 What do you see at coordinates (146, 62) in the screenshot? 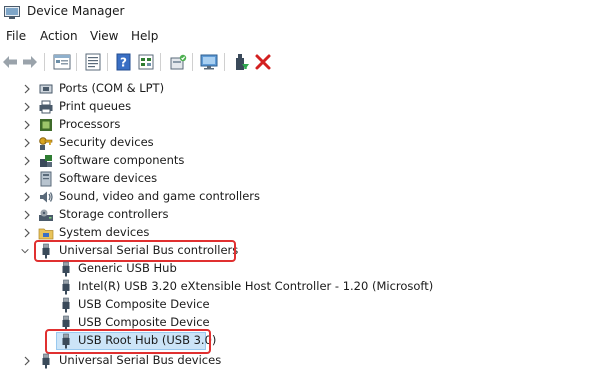
I see `show-hidden-icon` at bounding box center [146, 62].